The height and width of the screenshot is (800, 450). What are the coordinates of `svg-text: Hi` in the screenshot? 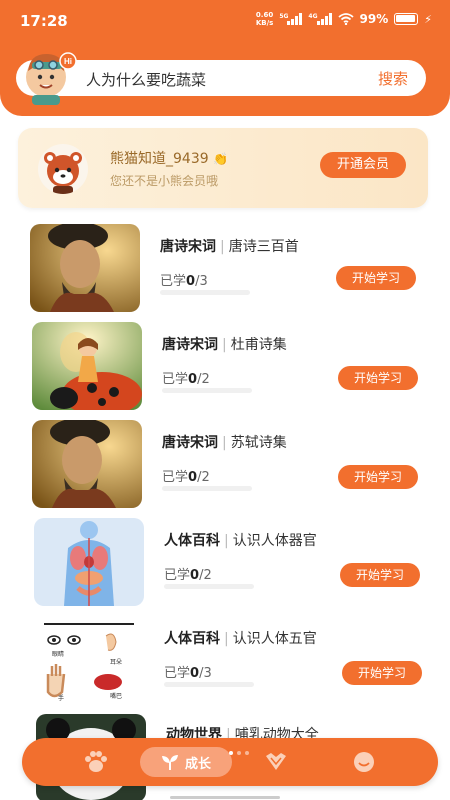 It's located at (68, 61).